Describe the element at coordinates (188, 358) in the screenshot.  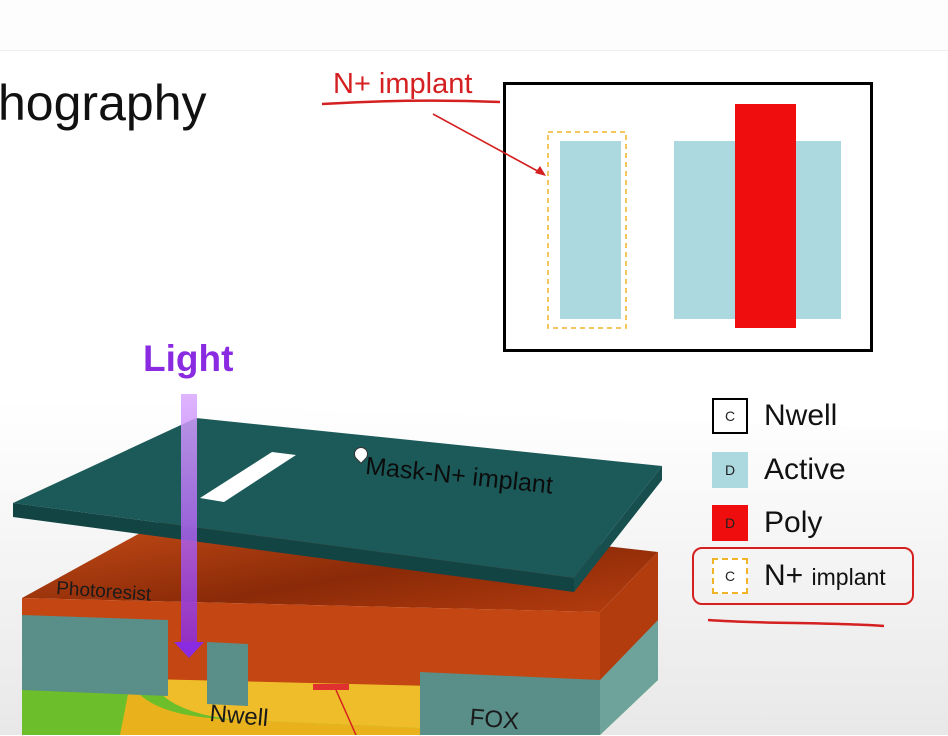
I see `light-label: Light` at that location.